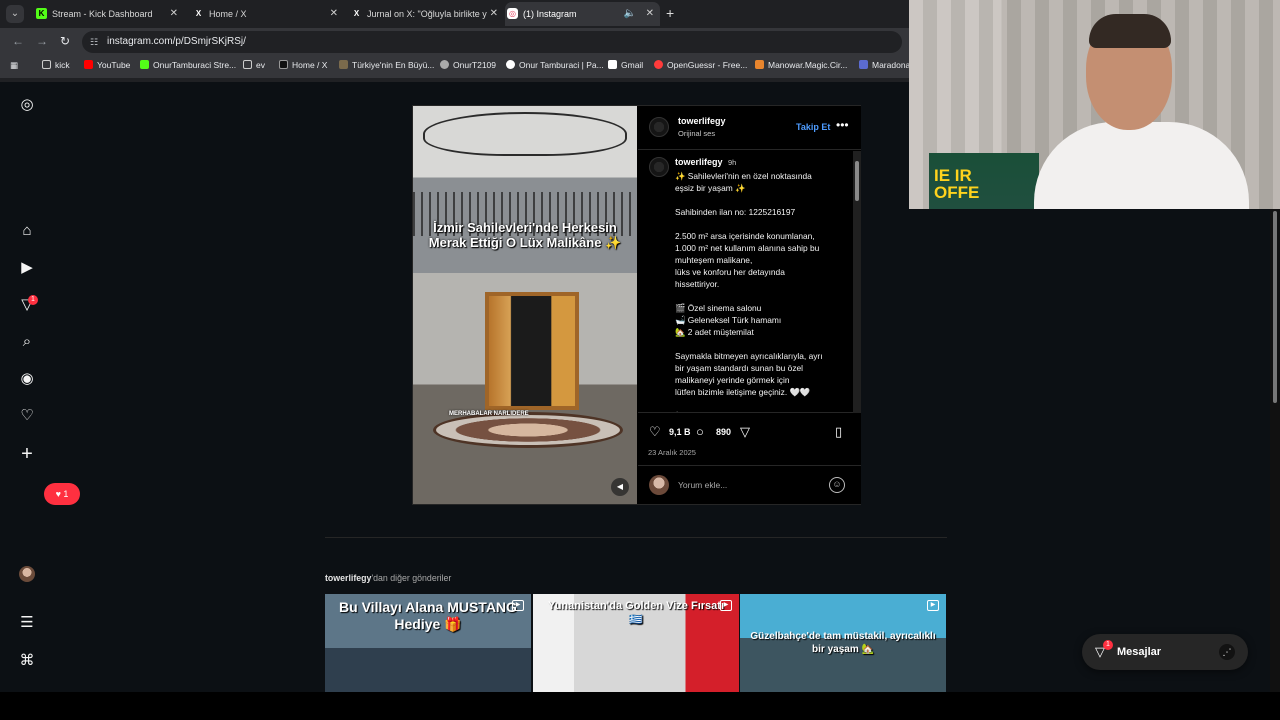 This screenshot has width=1280, height=720. I want to click on bookmark-label: Maradona:, so click(892, 65).